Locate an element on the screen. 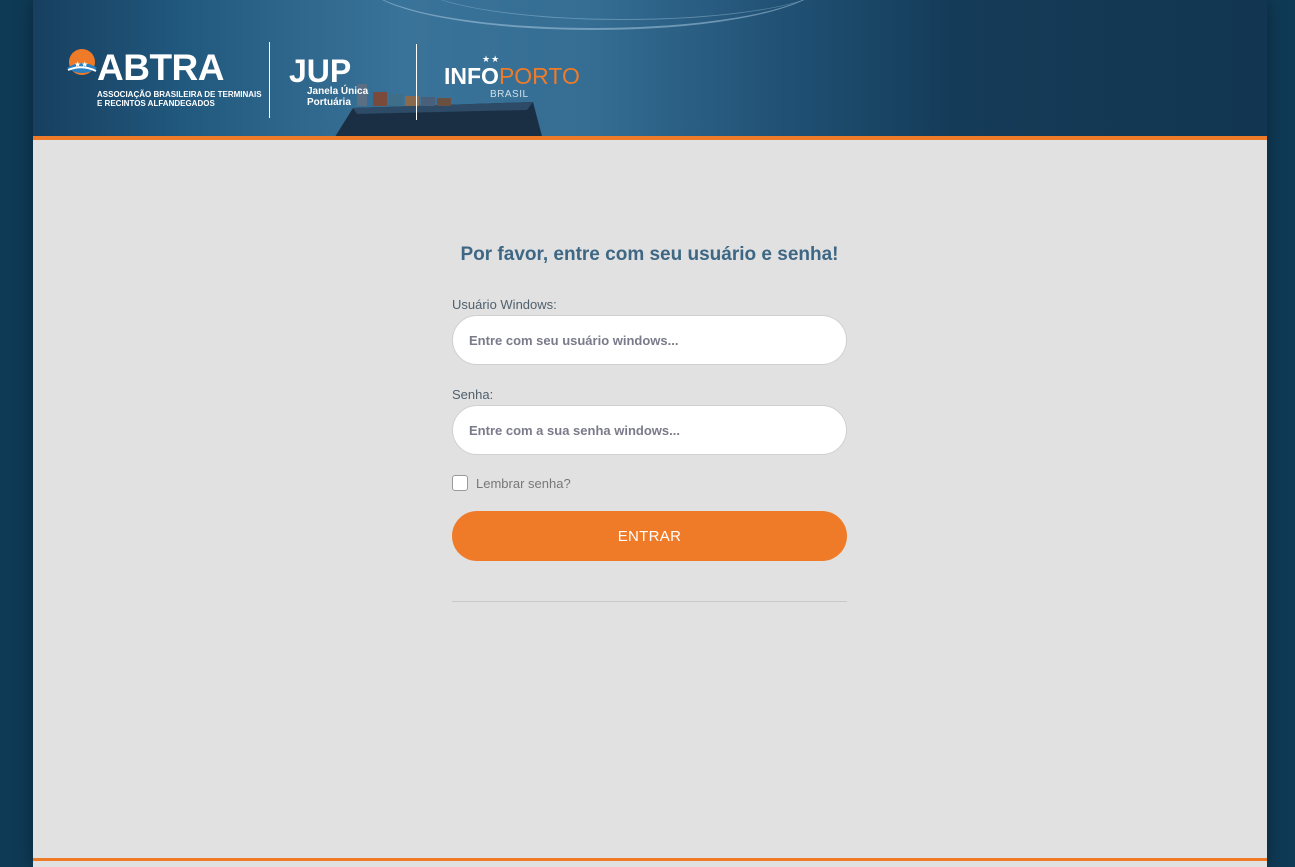 This screenshot has width=1295, height=867. jup-subtitle-line2: Portuária is located at coordinates (329, 102).